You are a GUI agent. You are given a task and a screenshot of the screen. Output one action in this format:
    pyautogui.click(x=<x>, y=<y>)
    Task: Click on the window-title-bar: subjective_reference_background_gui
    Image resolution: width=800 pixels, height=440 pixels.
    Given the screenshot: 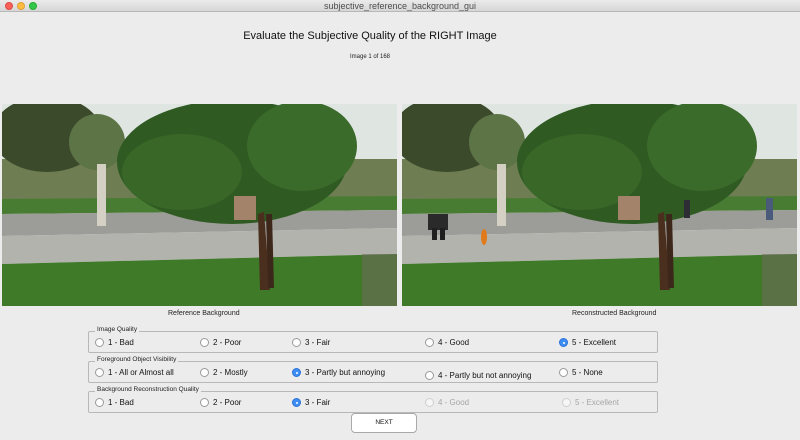 What is the action you would take?
    pyautogui.click(x=400, y=6)
    